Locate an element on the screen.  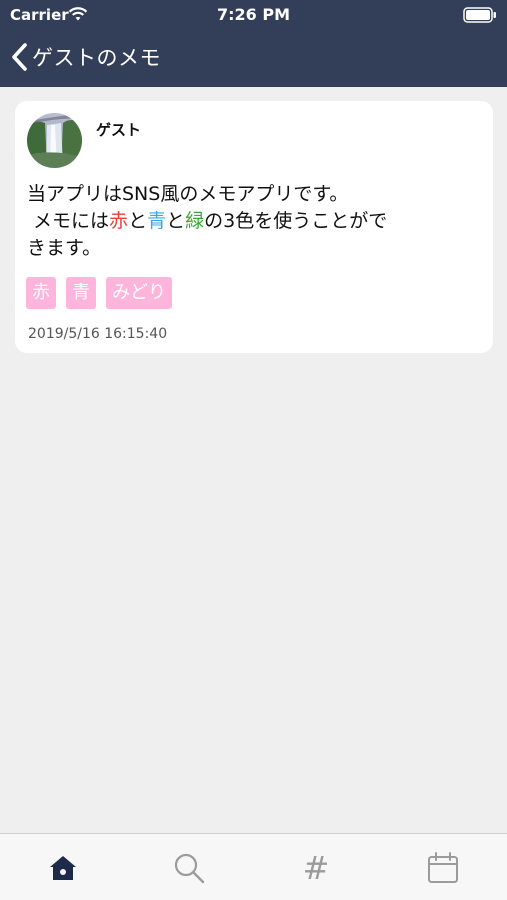
blue-word: 青 is located at coordinates (157, 221).